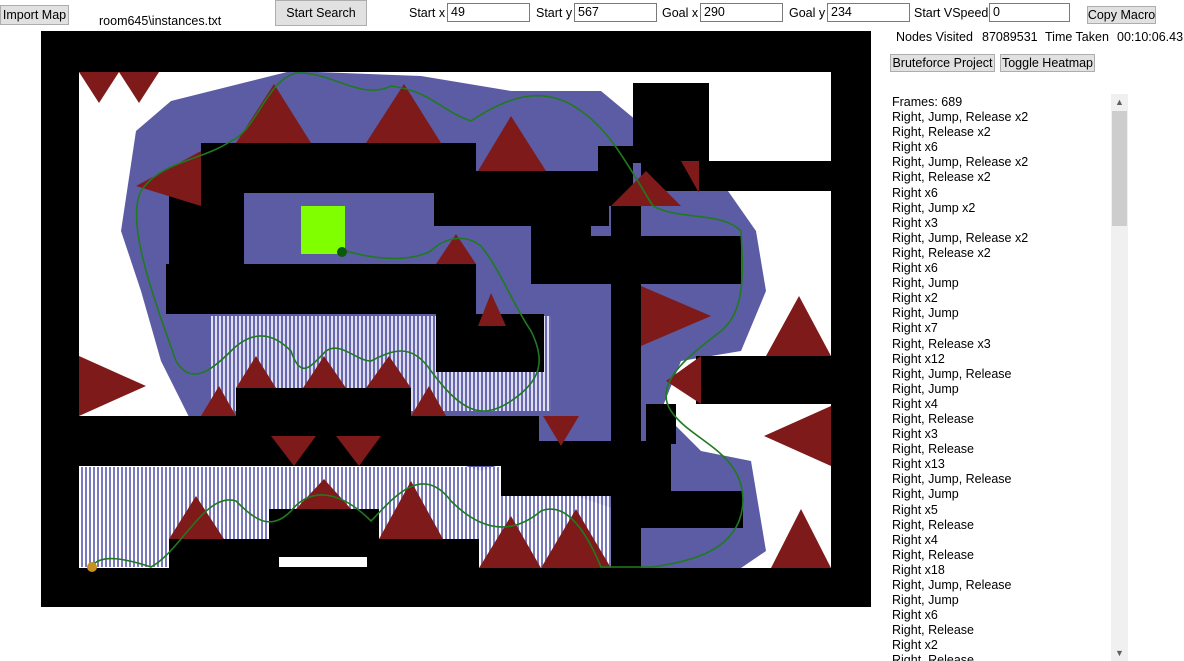 Image resolution: width=1184 pixels, height=661 pixels. What do you see at coordinates (427, 13) in the screenshot?
I see `start-x-label: Start x` at bounding box center [427, 13].